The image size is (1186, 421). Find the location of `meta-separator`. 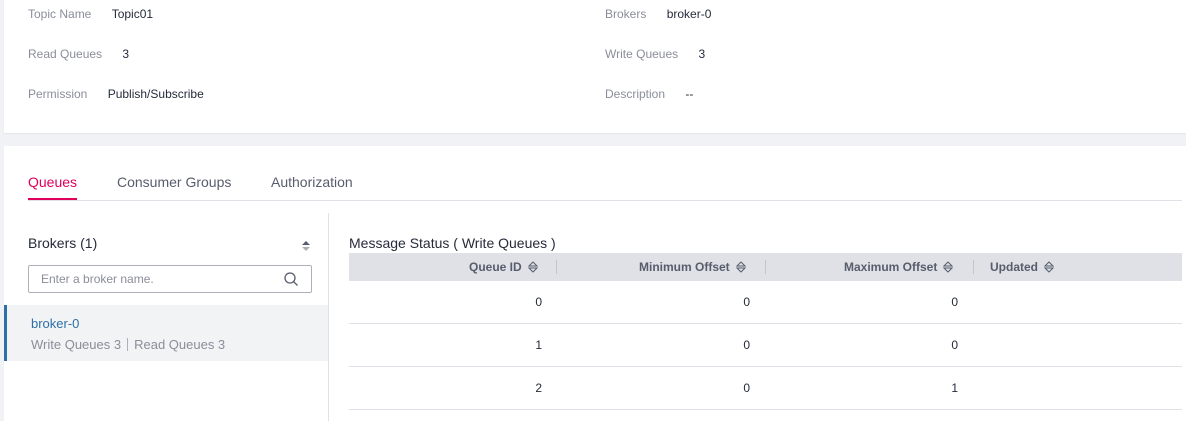

meta-separator is located at coordinates (128, 344).